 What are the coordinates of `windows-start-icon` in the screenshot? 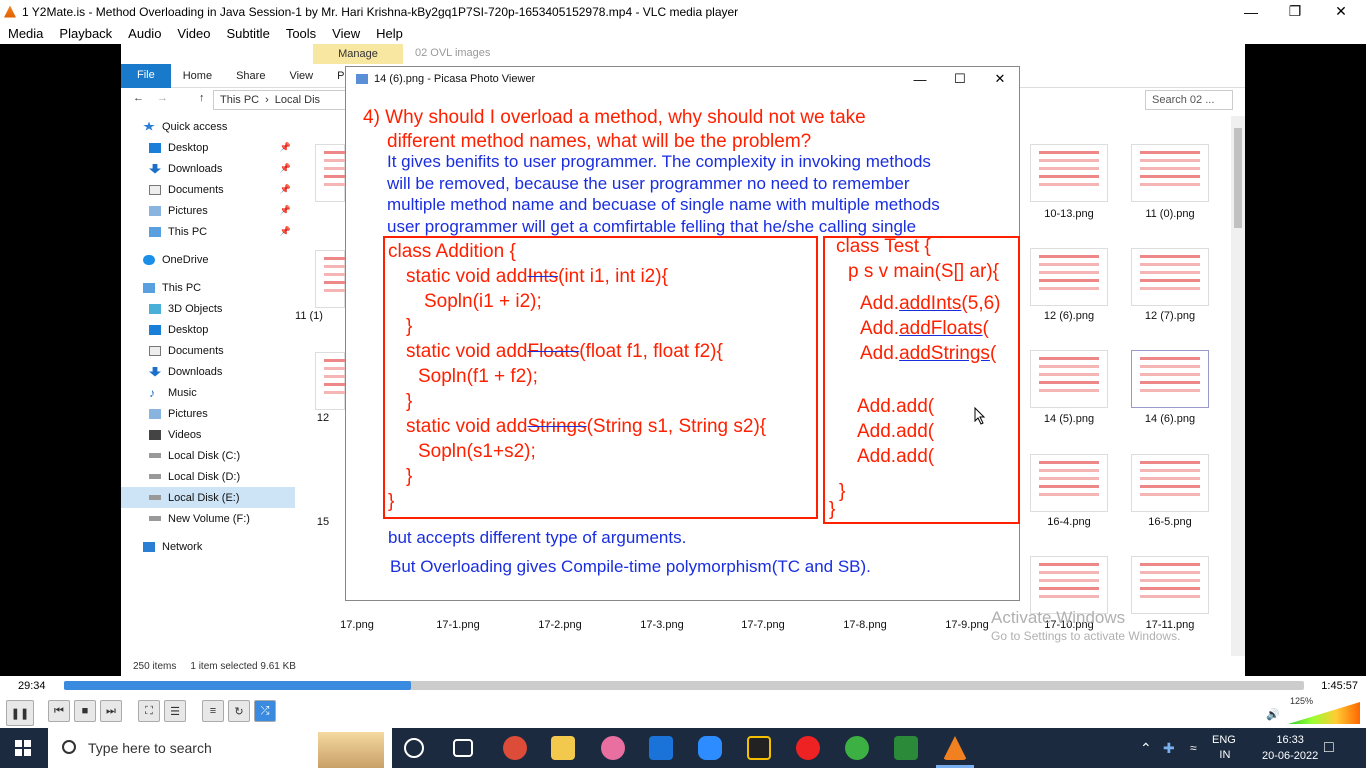 It's located at (23, 748).